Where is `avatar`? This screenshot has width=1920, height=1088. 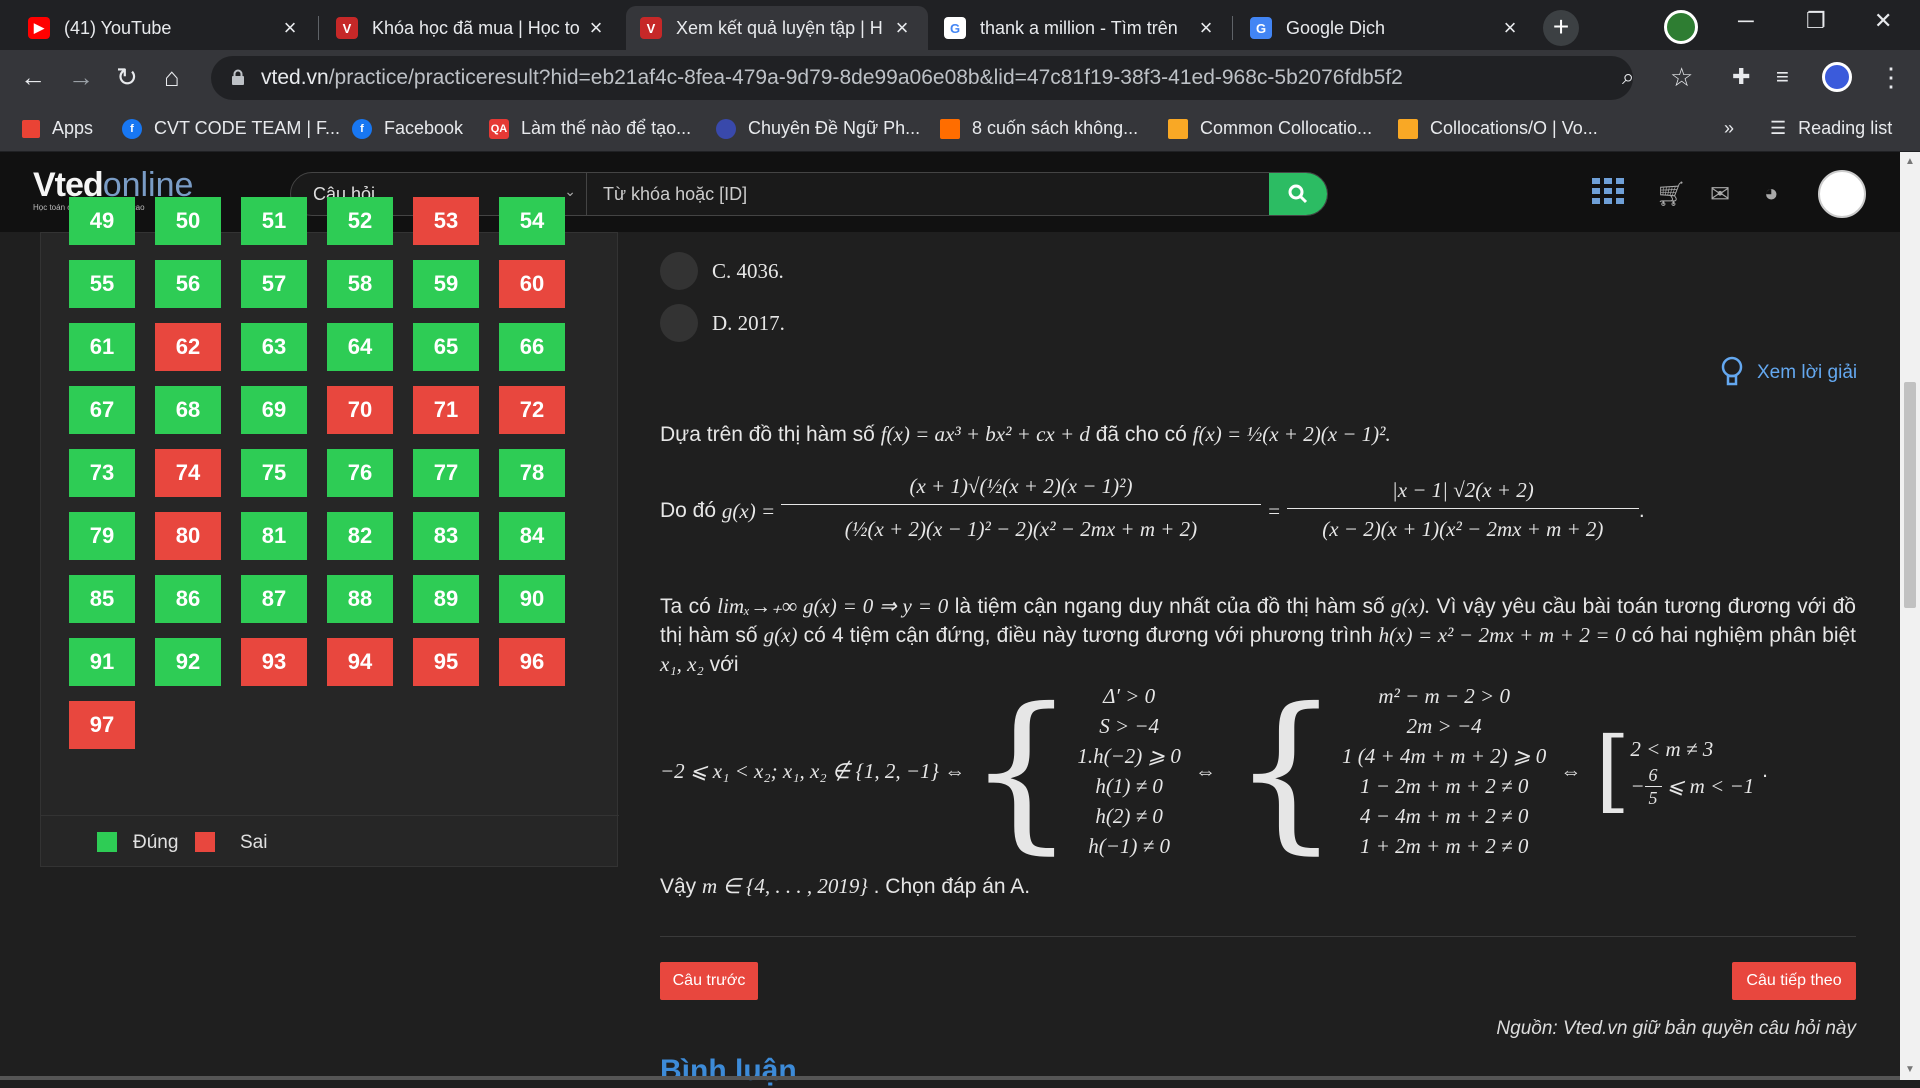 avatar is located at coordinates (1842, 194).